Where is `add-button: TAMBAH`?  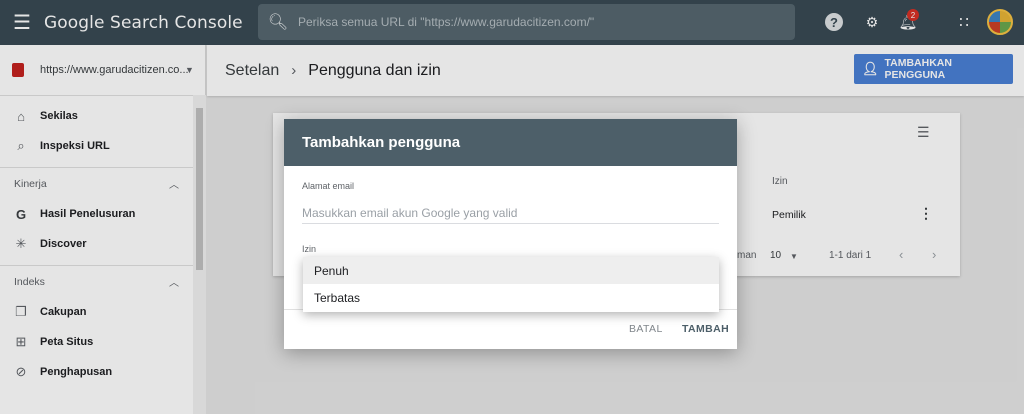
add-button: TAMBAH is located at coordinates (705, 329).